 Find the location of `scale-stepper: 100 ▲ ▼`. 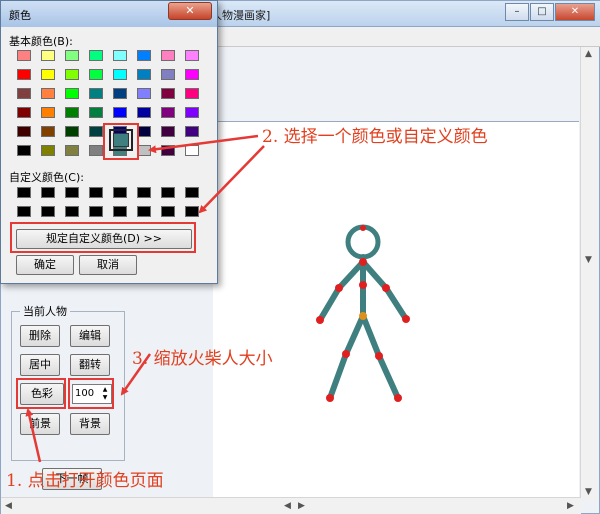

scale-stepper: 100 ▲ ▼ is located at coordinates (92, 394).